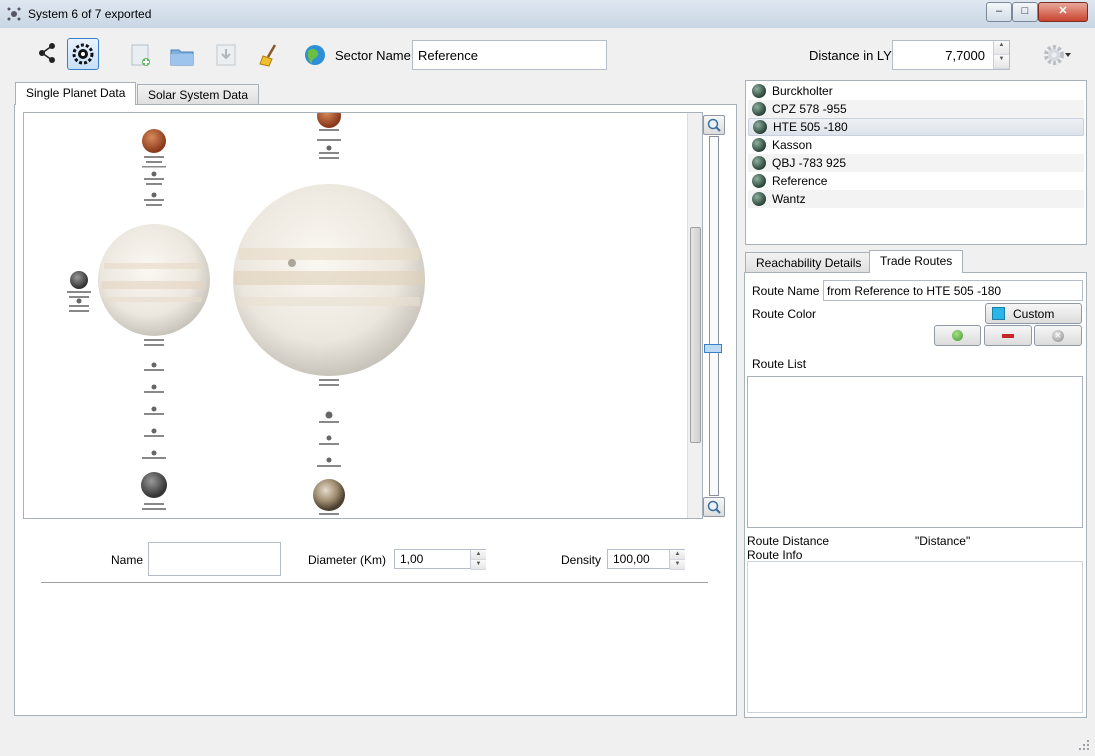  I want to click on list-item-label: CPZ 578 -955, so click(809, 109).